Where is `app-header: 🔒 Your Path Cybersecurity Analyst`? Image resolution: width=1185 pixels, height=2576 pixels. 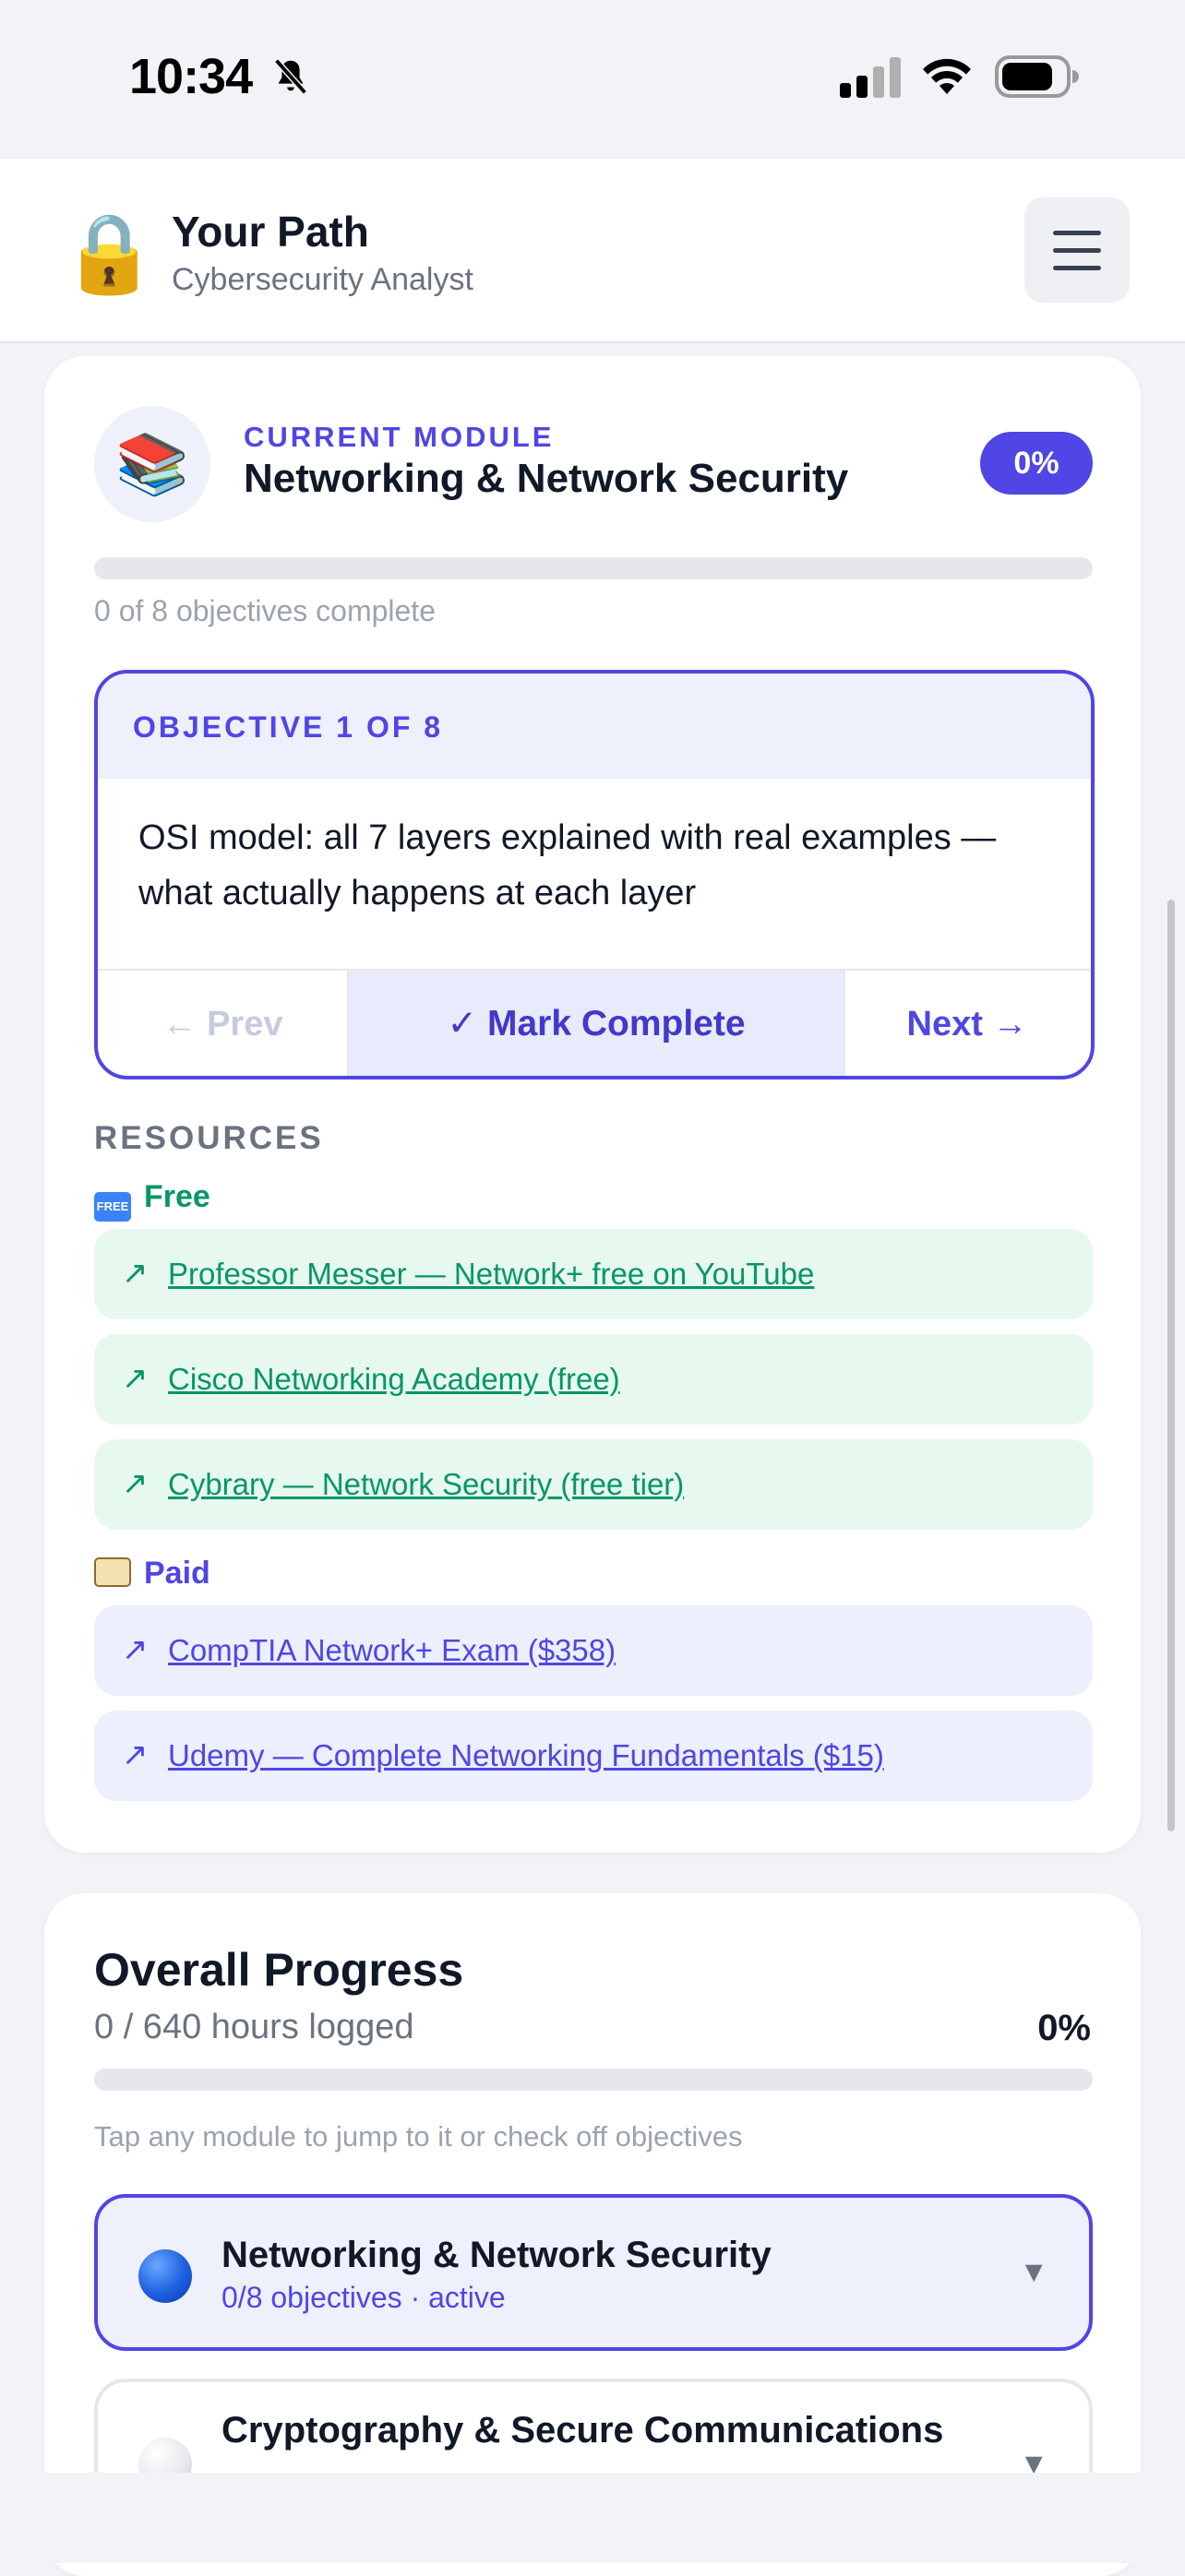
app-header: 🔒 Your Path Cybersecurity Analyst is located at coordinates (592, 251).